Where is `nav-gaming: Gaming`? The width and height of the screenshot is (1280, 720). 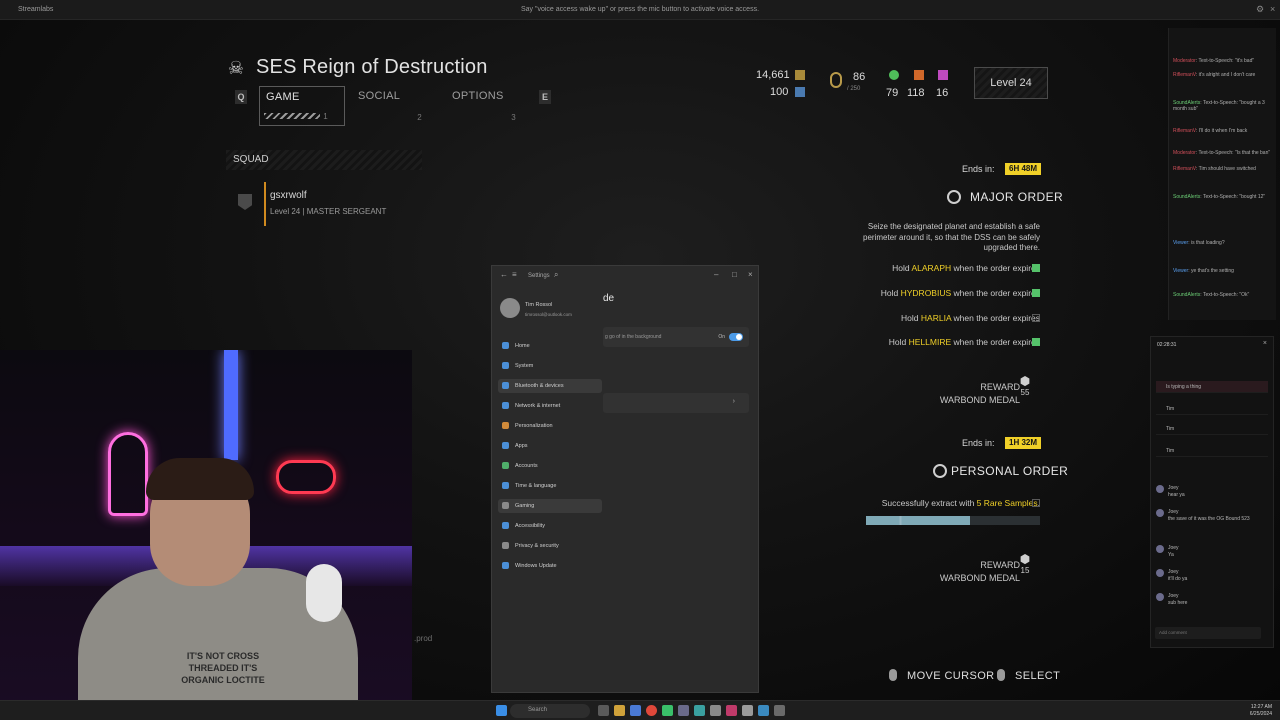
nav-gaming: Gaming is located at coordinates (550, 506).